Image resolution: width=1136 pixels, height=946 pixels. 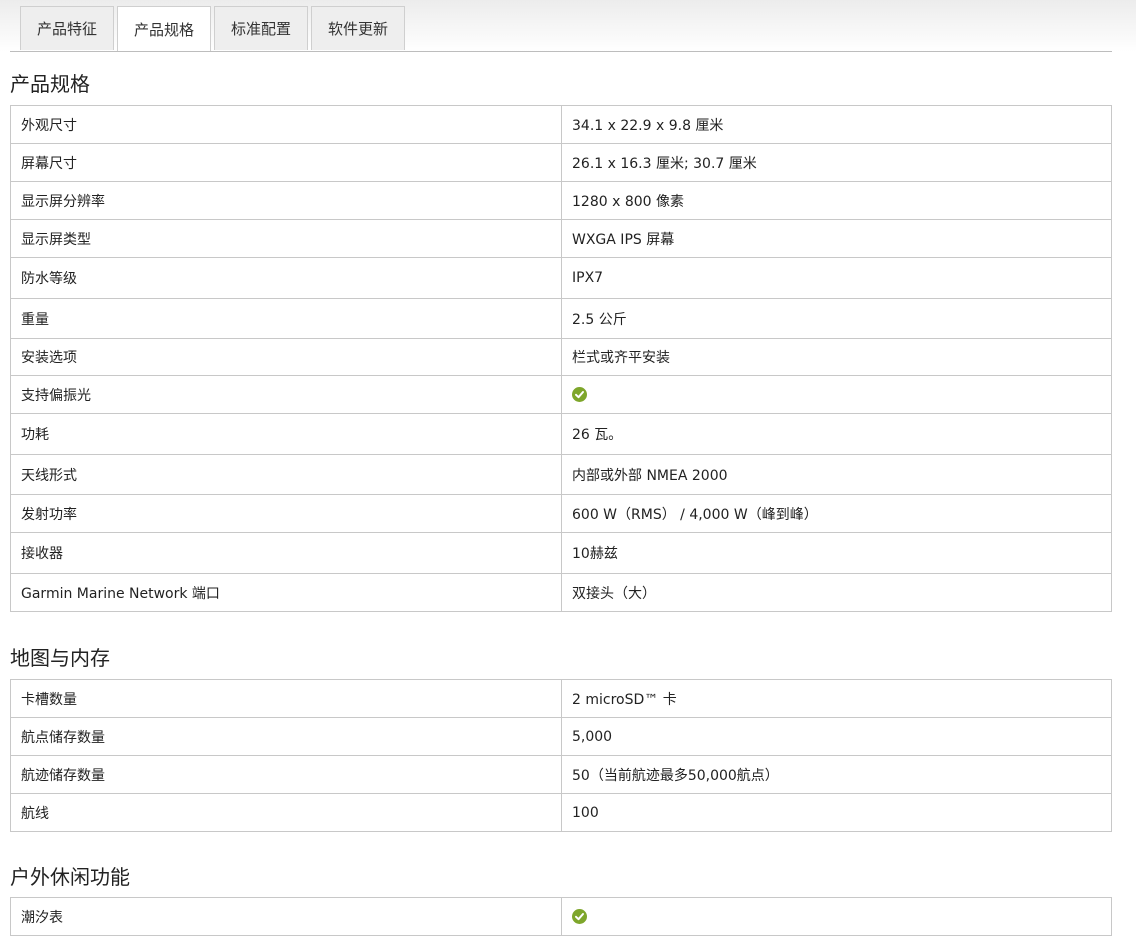 I want to click on spec-label: 显示屏类型, so click(x=286, y=238).